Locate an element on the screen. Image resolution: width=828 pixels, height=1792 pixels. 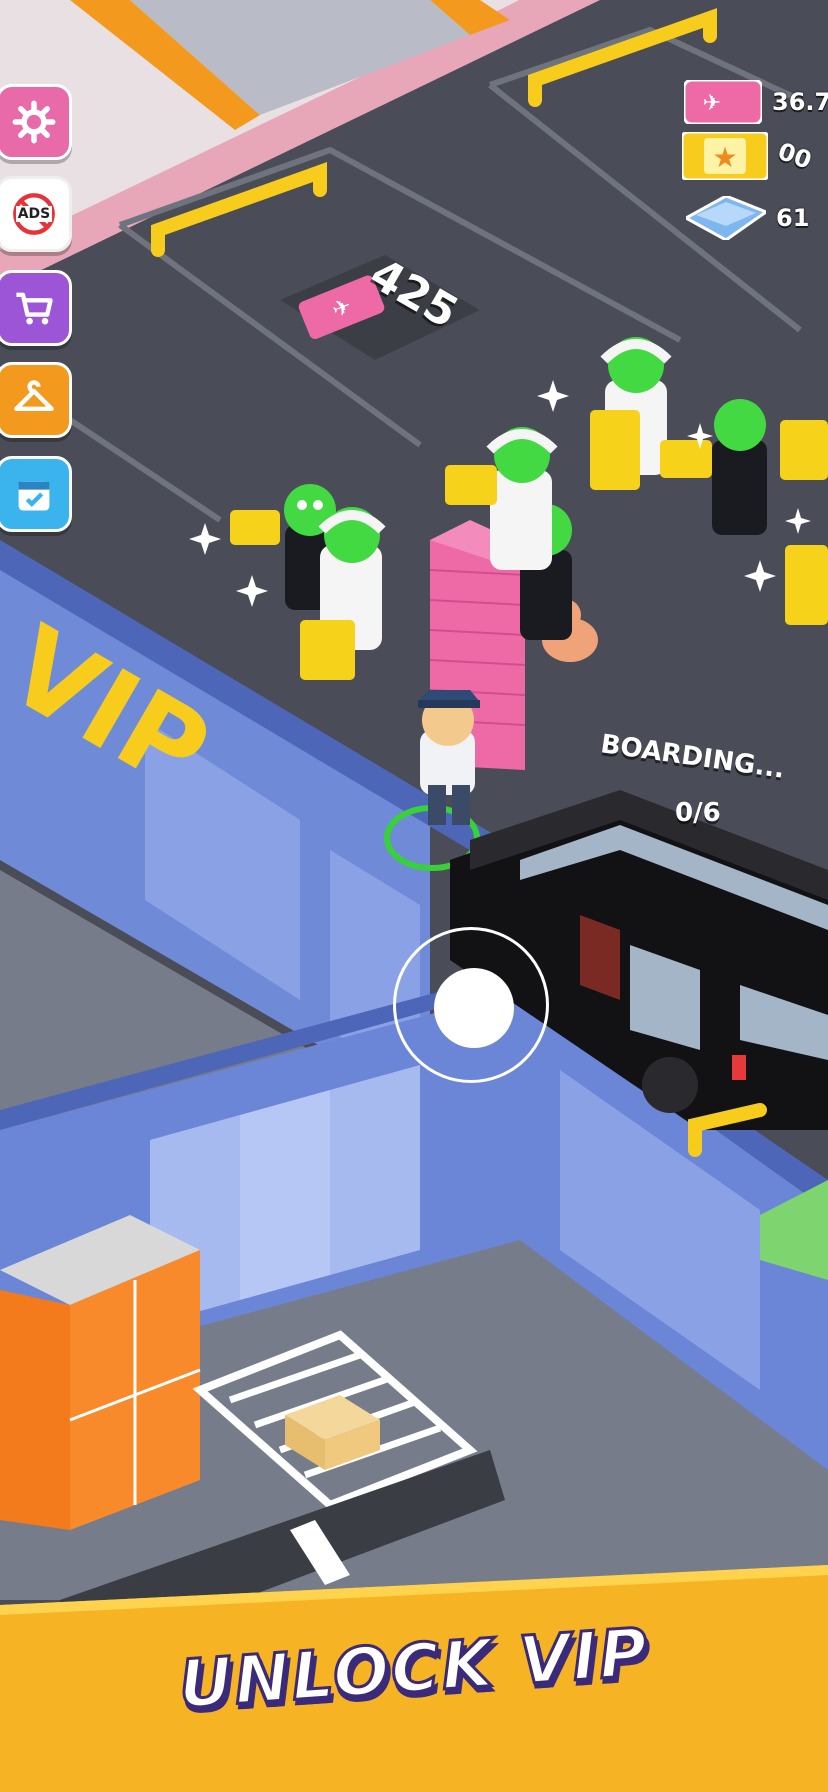
hanger-icon is located at coordinates (34, 395).